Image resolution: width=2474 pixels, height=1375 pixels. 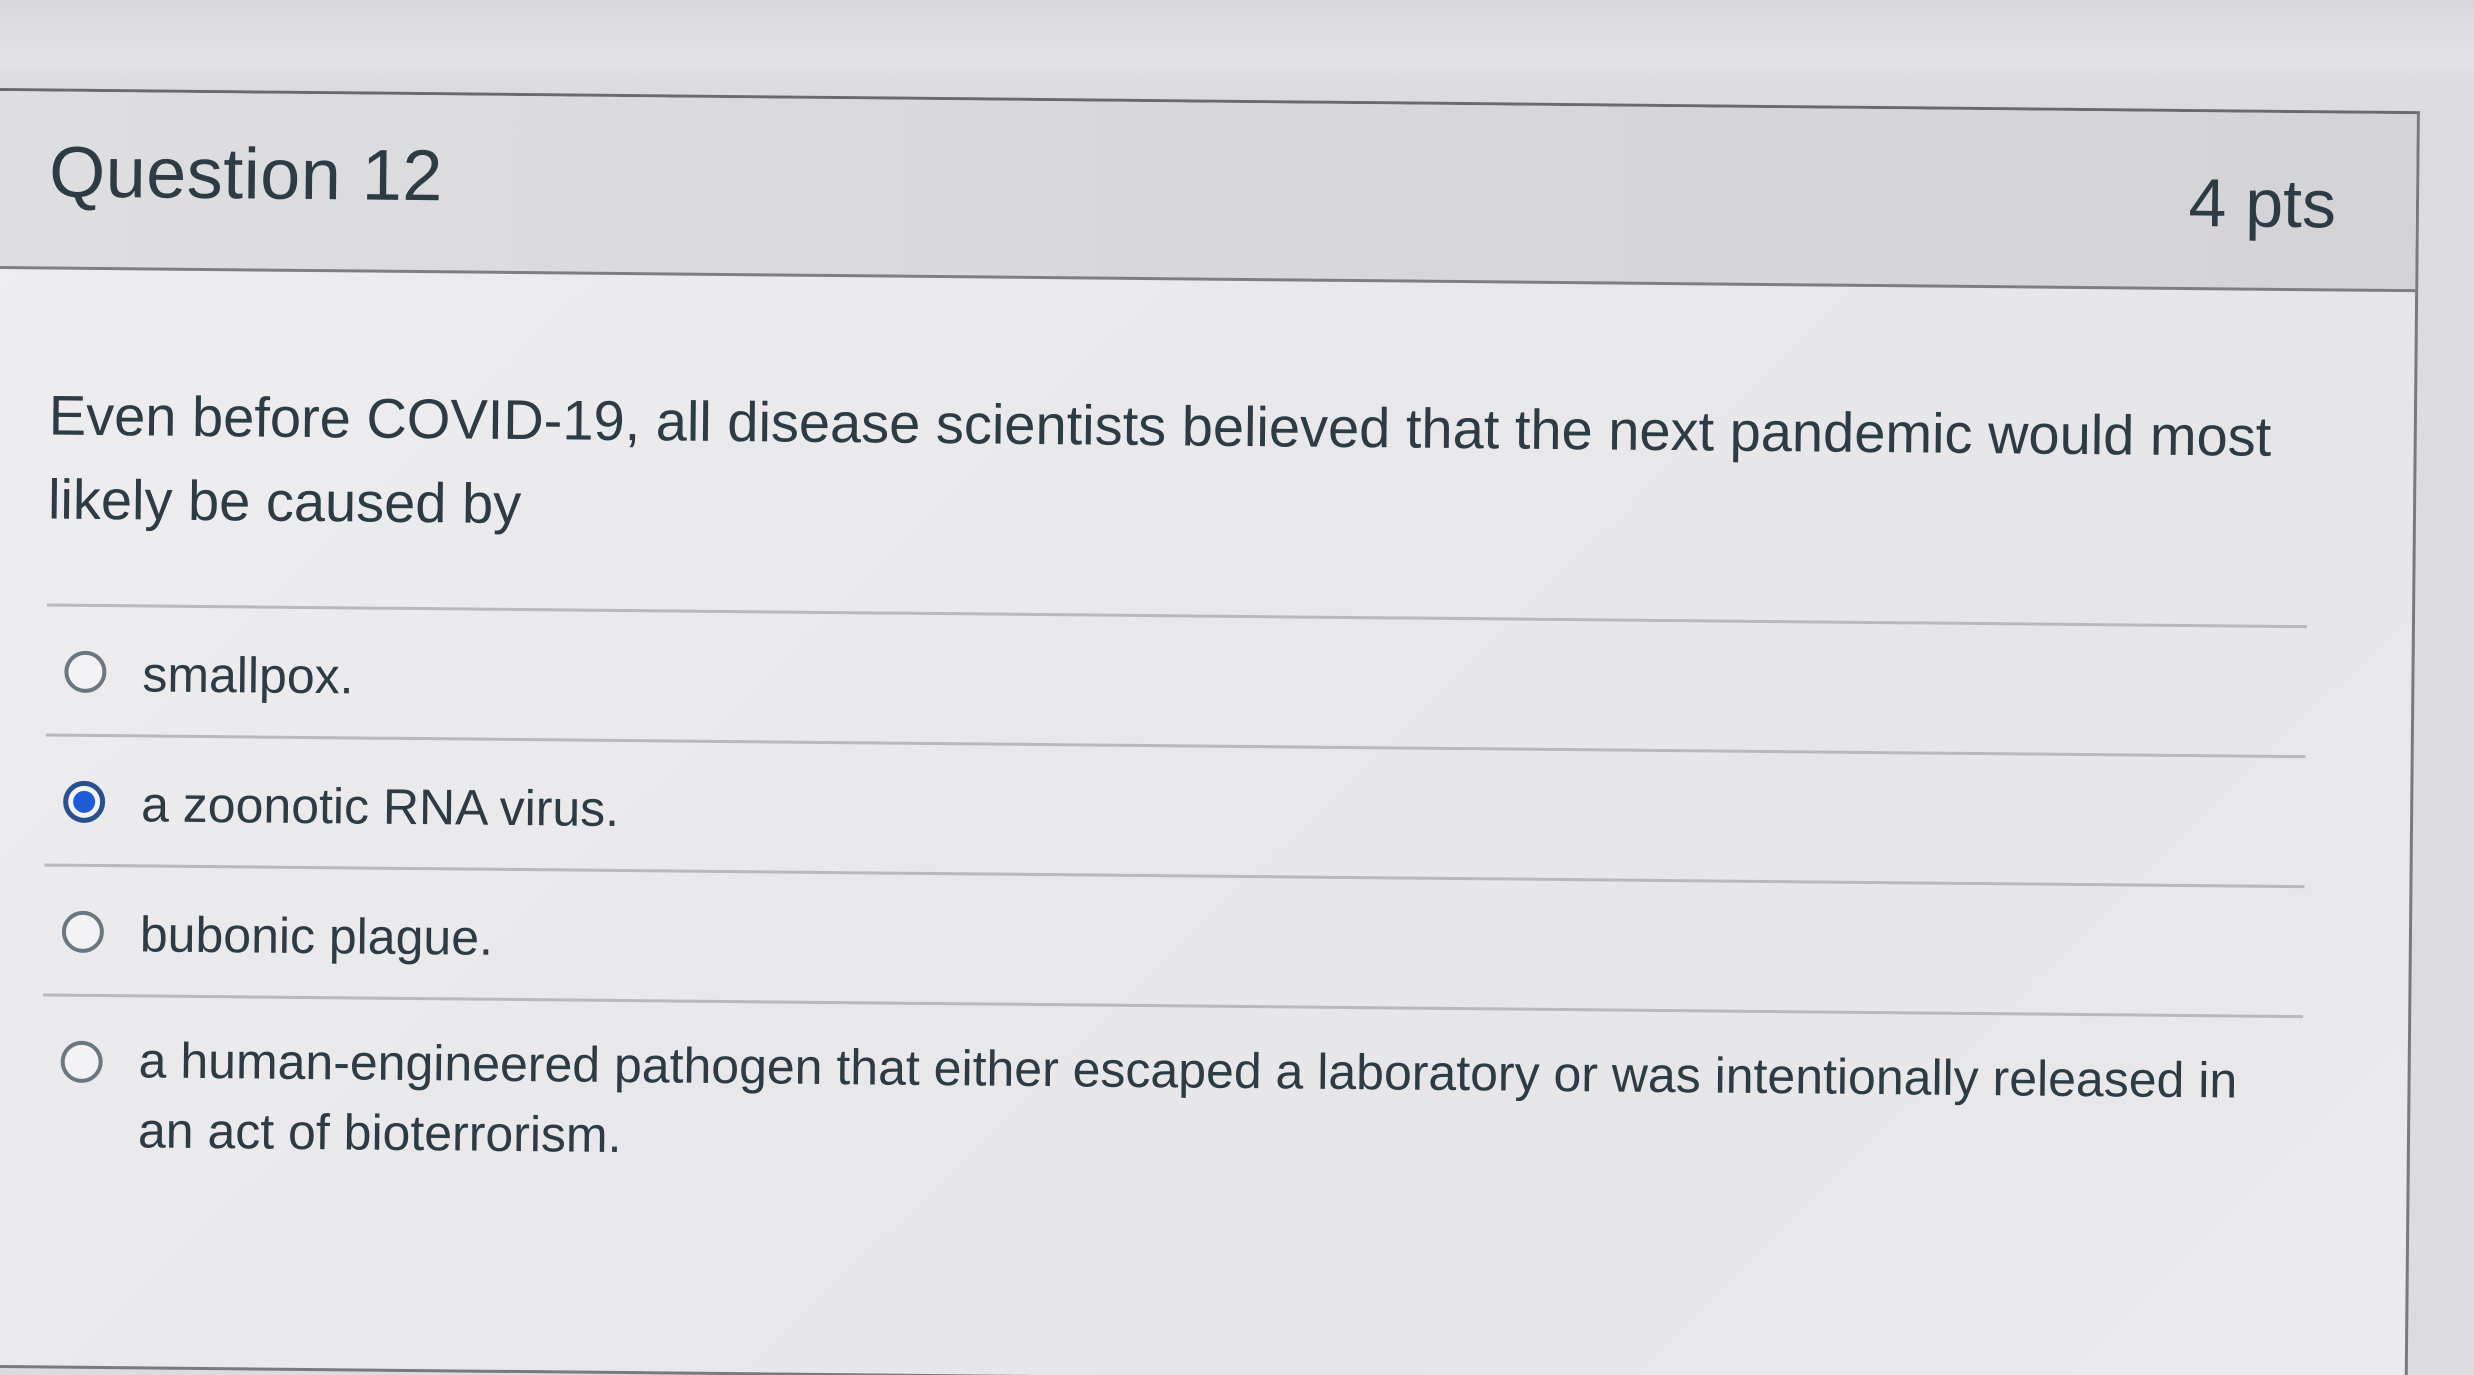 I want to click on question-title: Question 12, so click(x=246, y=174).